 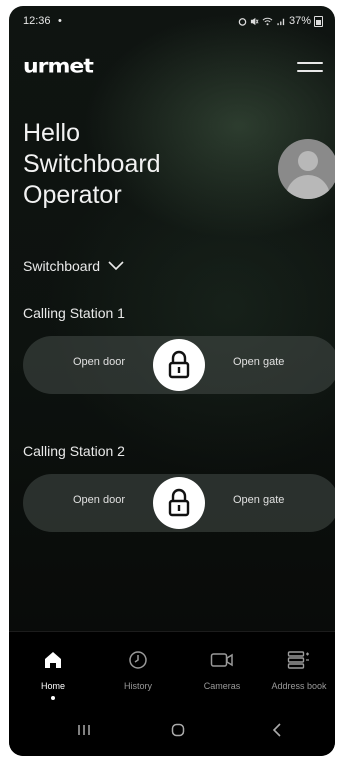 What do you see at coordinates (172, 20) in the screenshot?
I see `status-bar: 12:36 • 37%` at bounding box center [172, 20].